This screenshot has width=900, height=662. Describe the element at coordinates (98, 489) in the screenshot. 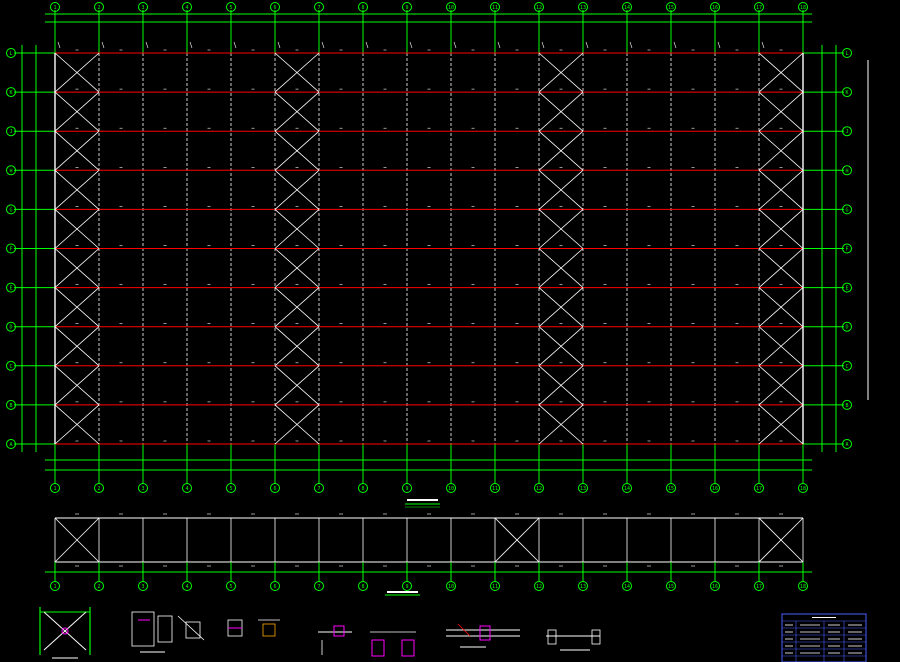

I see `plan-axis-bottom-2-label: 2` at that location.